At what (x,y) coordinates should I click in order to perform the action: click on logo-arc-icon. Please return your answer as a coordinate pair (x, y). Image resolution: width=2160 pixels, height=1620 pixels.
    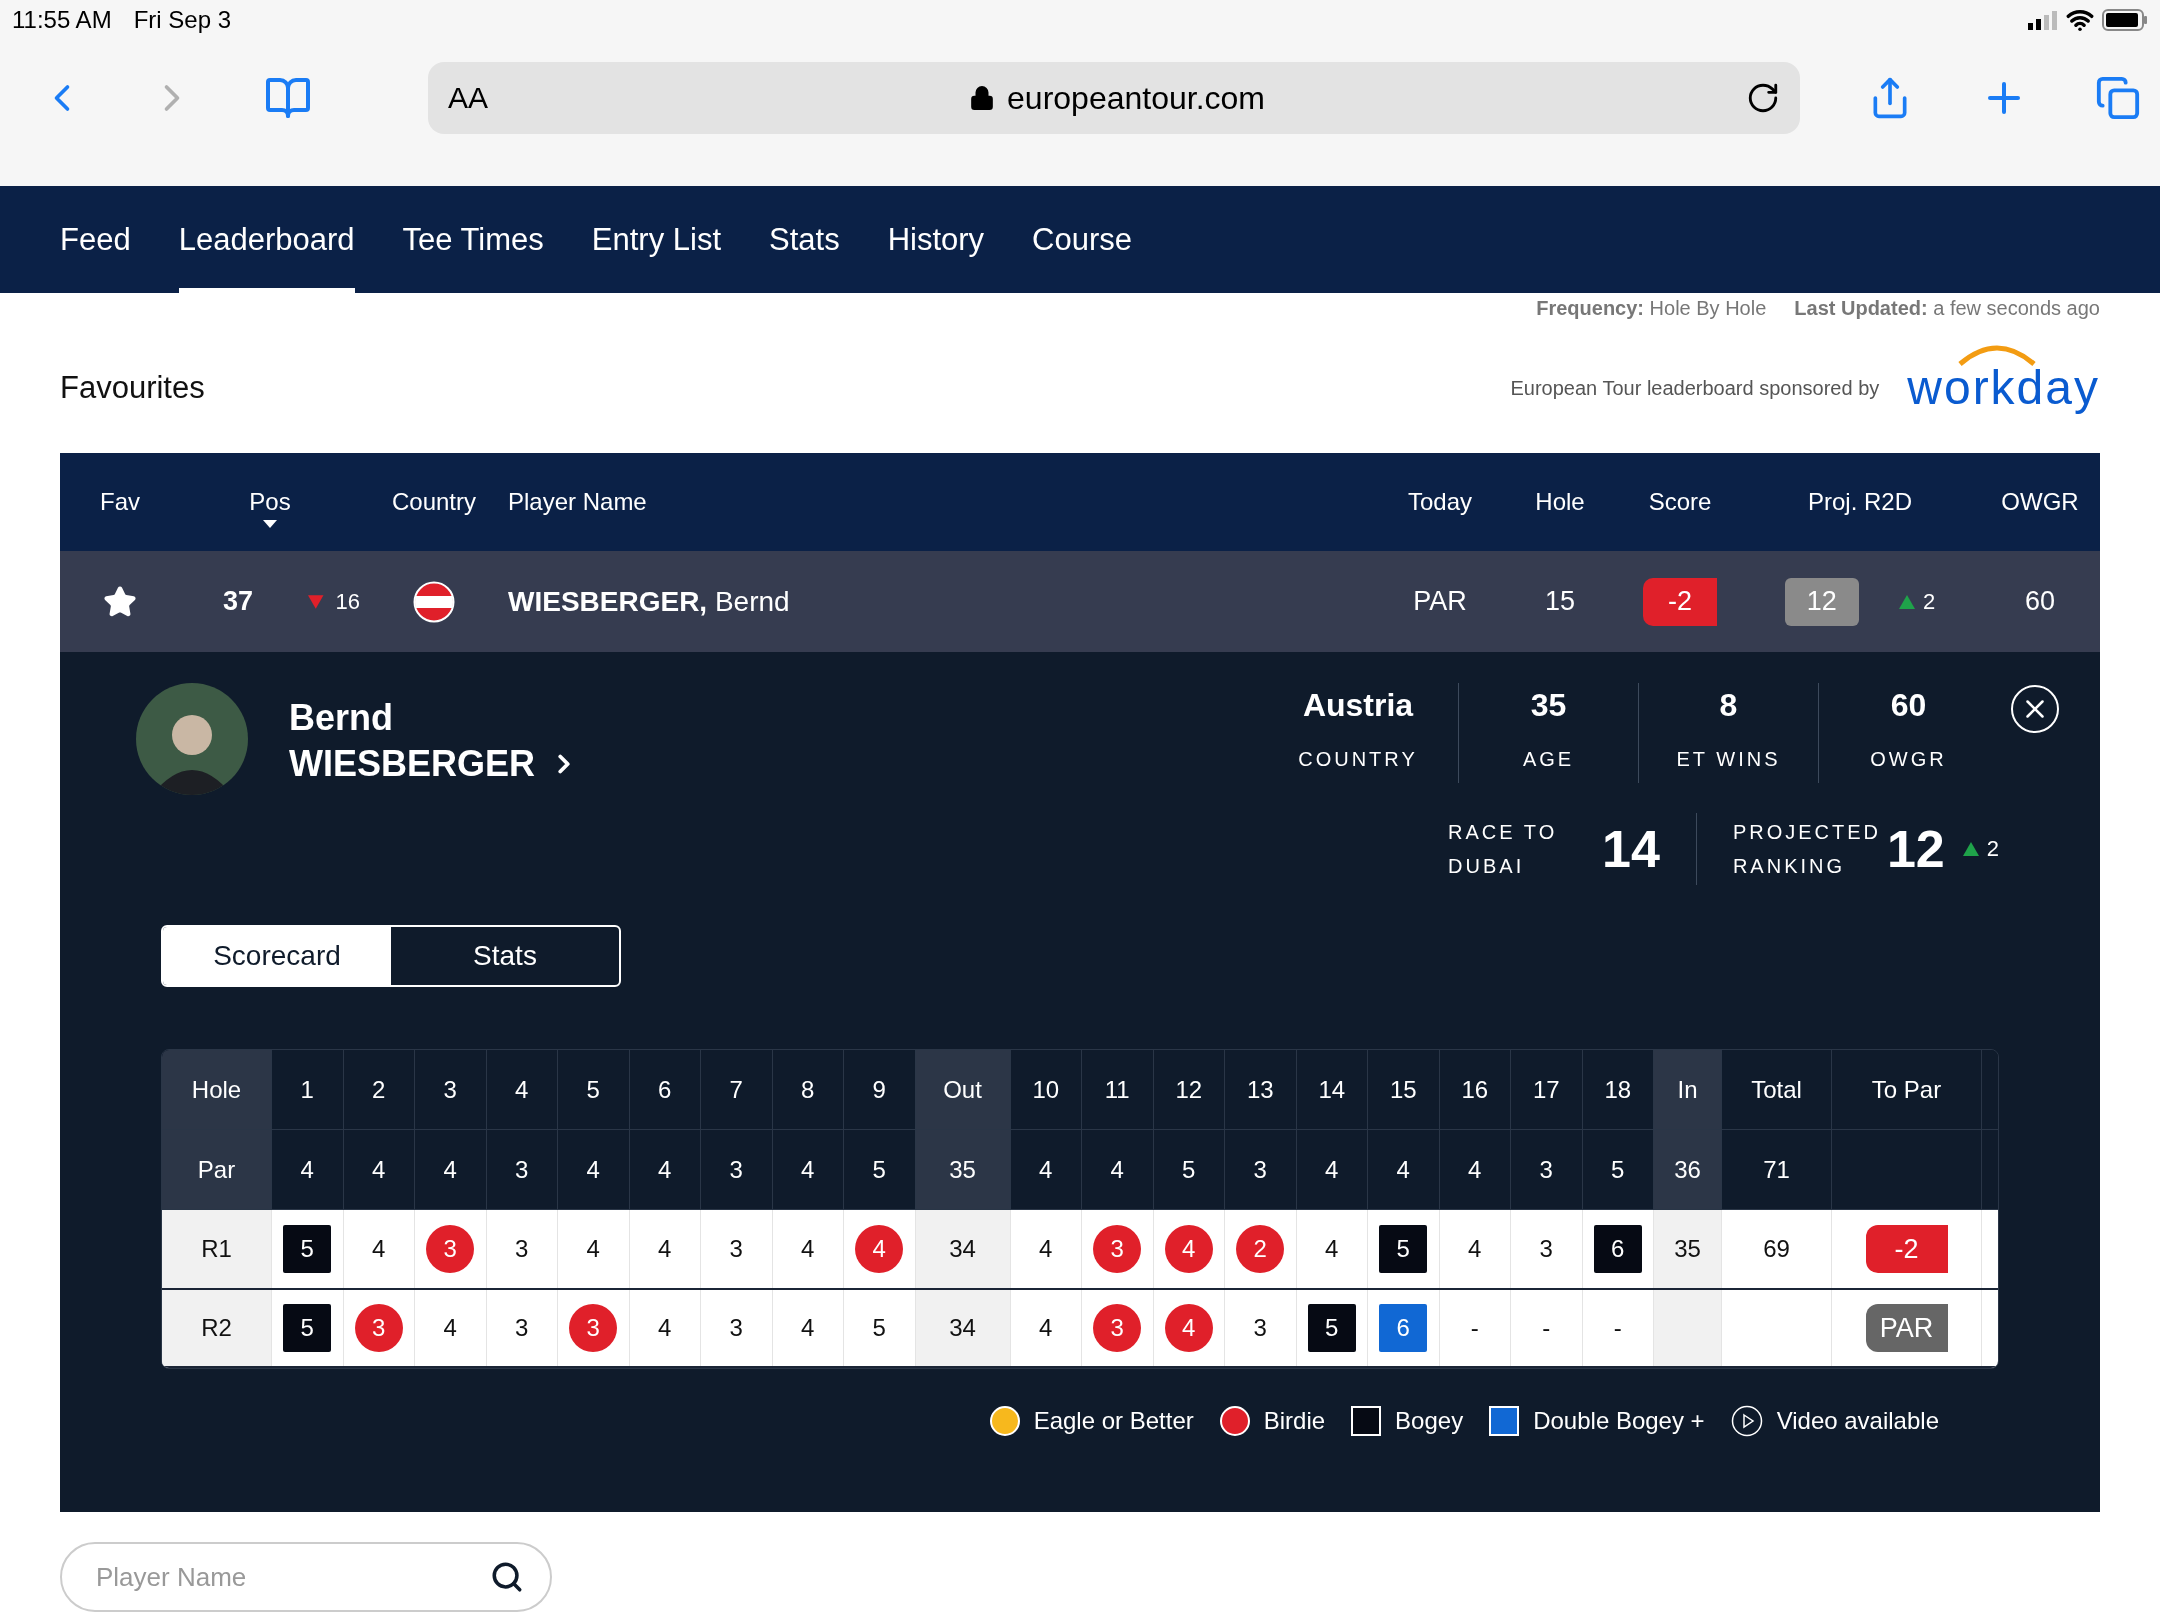
    Looking at the image, I should click on (1997, 355).